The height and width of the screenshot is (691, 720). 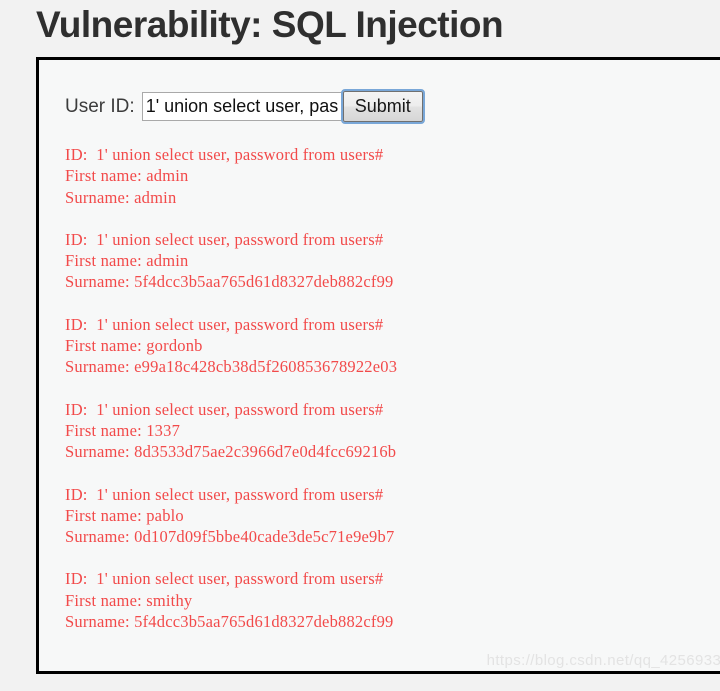 What do you see at coordinates (382, 106) in the screenshot?
I see `submit-button: Submit` at bounding box center [382, 106].